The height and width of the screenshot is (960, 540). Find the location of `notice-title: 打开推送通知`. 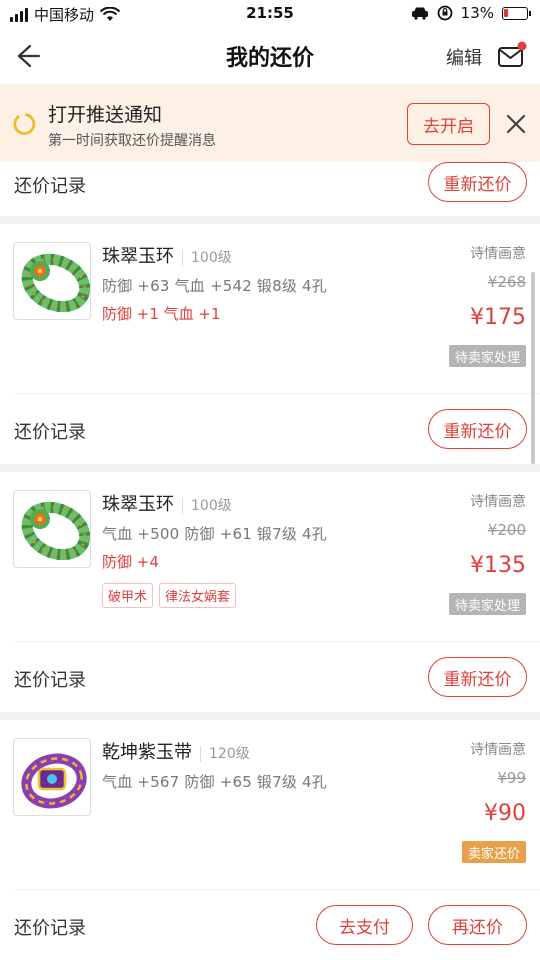

notice-title: 打开推送通知 is located at coordinates (105, 115).